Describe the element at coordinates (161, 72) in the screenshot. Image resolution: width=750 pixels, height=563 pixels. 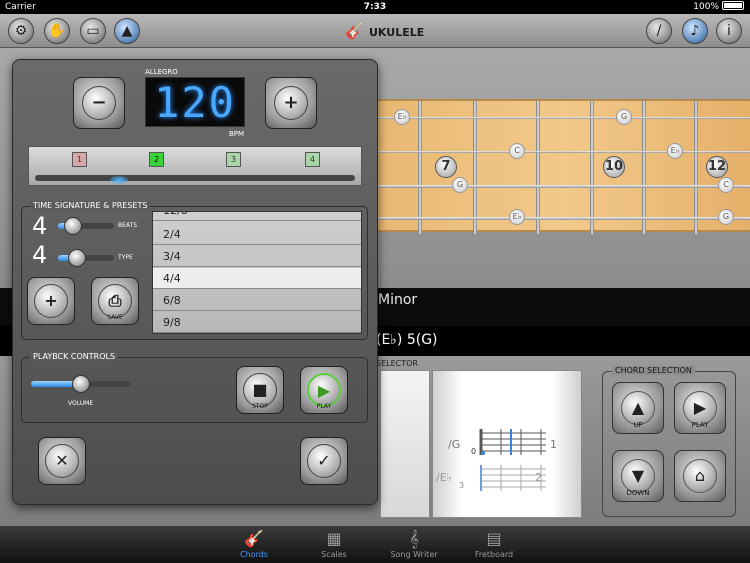
I see `tempo-name: ALLEGRO` at that location.